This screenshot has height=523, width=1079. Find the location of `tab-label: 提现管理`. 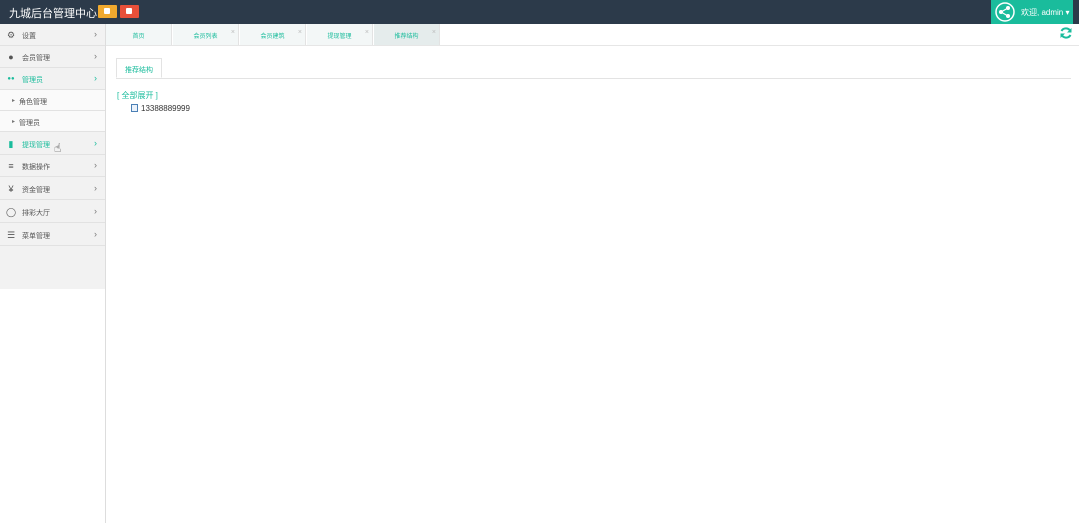

tab-label: 提现管理 is located at coordinates (339, 37).